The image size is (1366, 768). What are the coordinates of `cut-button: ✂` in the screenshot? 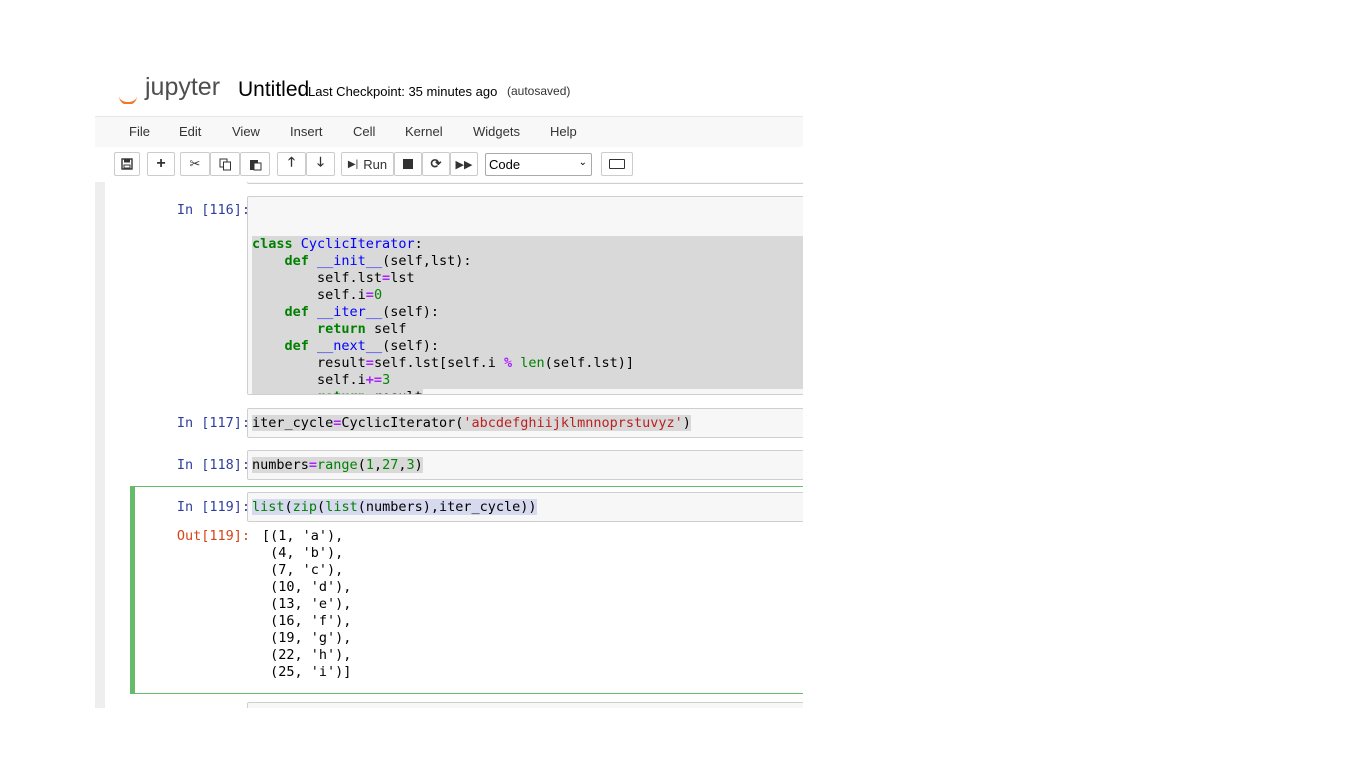 It's located at (195, 164).